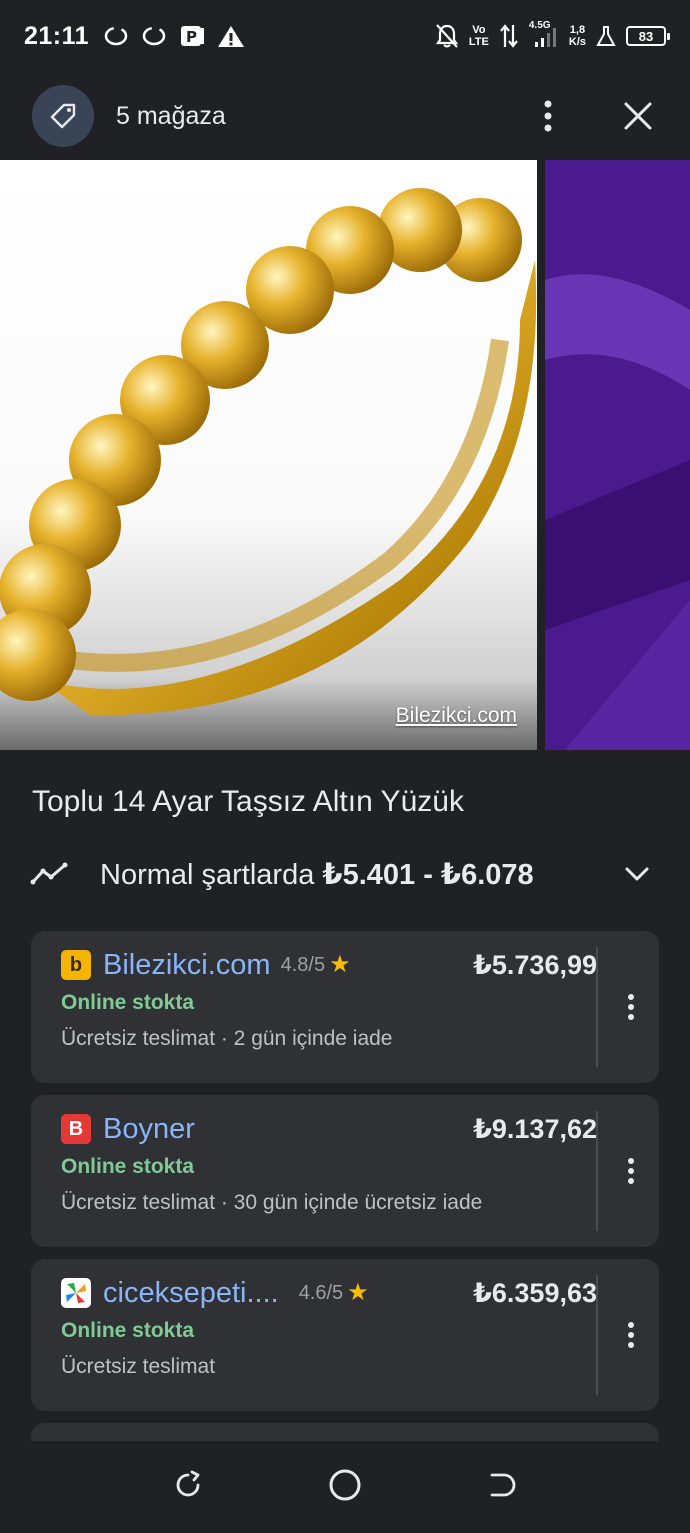 This screenshot has width=690, height=1533. I want to click on notifications-off-icon, so click(446, 36).